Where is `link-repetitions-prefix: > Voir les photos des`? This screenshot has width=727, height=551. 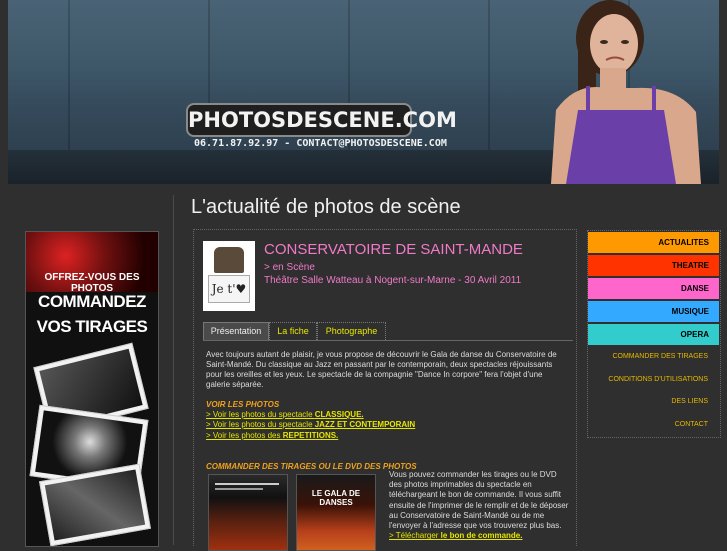 link-repetitions-prefix: > Voir les photos des is located at coordinates (244, 435).